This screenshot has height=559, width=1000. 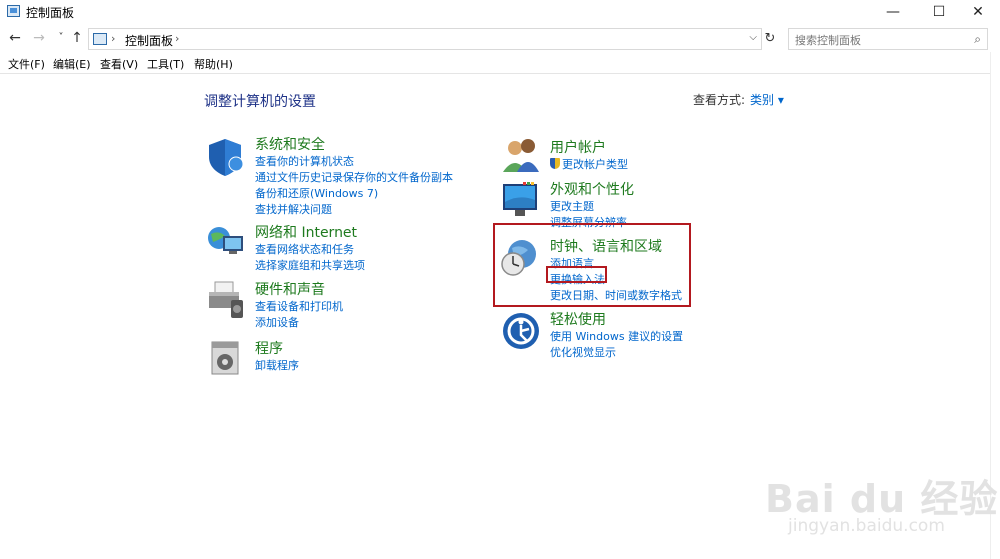 I want to click on window-title: 控制面板, so click(x=50, y=13).